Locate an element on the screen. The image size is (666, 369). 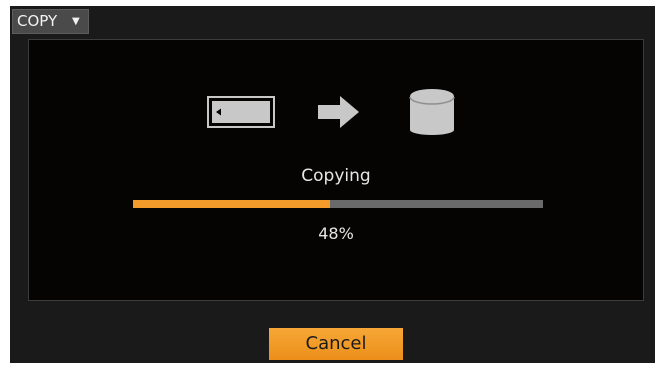
copy-direction-icons is located at coordinates (331, 112).